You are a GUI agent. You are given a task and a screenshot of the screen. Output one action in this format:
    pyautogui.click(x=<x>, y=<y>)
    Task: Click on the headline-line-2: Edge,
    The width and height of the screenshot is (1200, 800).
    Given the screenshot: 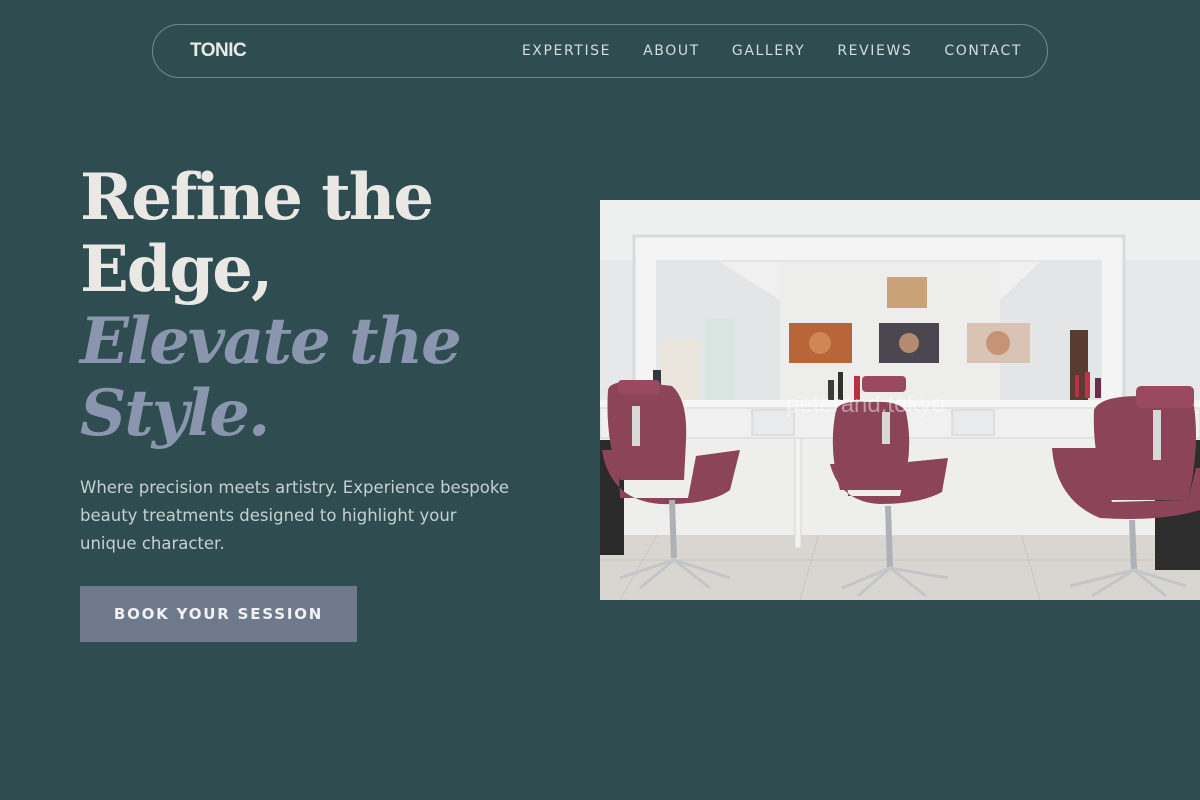 What is the action you would take?
    pyautogui.click(x=176, y=269)
    